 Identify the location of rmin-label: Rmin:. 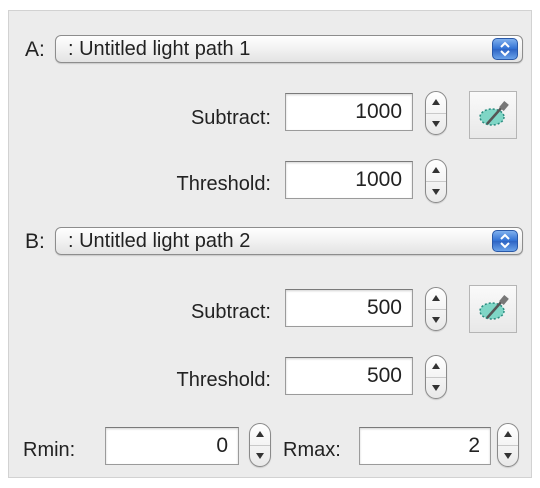
(49, 450).